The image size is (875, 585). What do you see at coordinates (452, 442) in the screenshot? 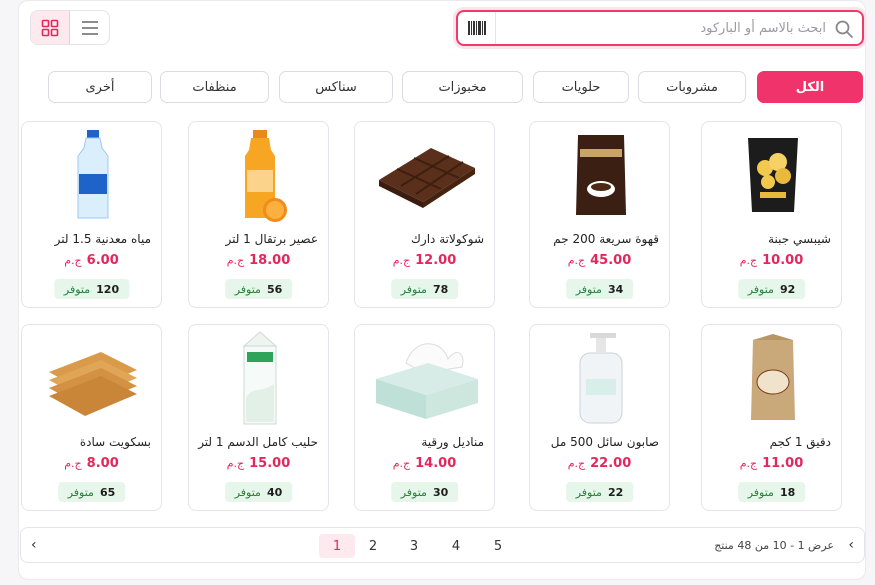
I see `product-name: مناديل ورقية` at bounding box center [452, 442].